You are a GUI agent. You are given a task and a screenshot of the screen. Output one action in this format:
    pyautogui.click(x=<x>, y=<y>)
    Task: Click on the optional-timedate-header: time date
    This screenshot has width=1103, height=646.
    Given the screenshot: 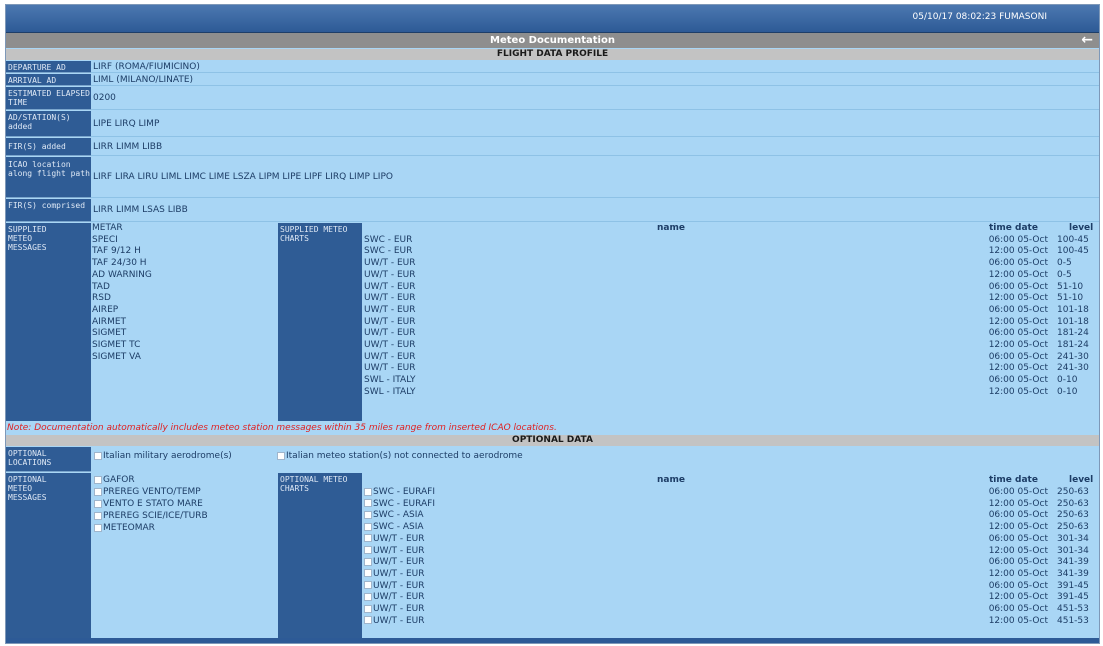 What is the action you would take?
    pyautogui.click(x=1013, y=480)
    